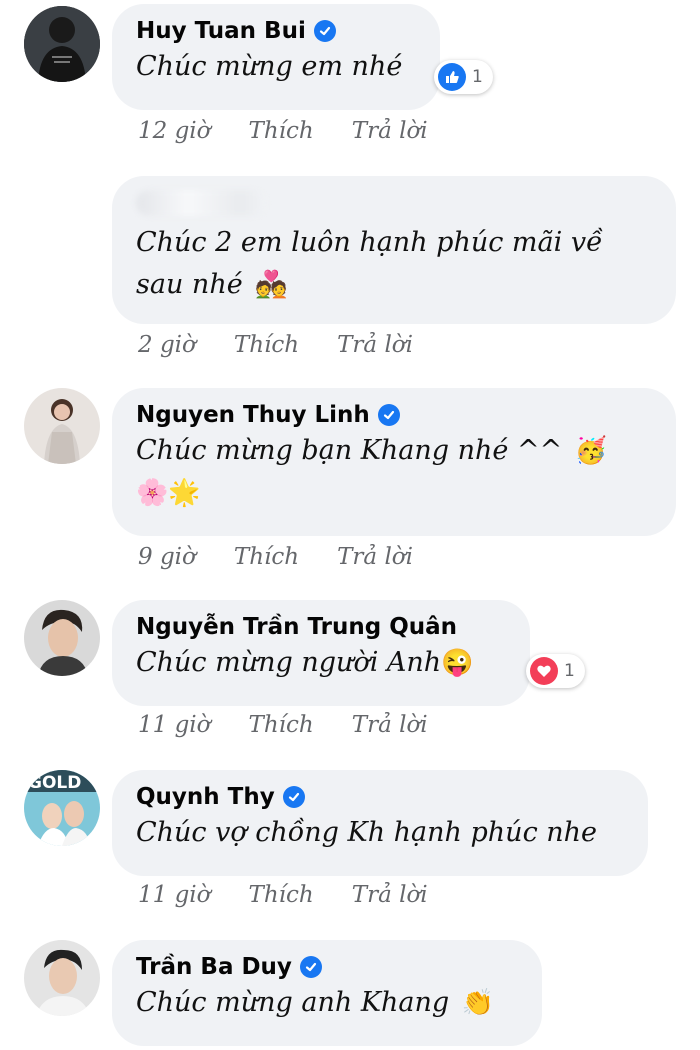 The image size is (700, 1050). I want to click on comment-actions: 2 giờ Thích Trả lời, so click(275, 345).